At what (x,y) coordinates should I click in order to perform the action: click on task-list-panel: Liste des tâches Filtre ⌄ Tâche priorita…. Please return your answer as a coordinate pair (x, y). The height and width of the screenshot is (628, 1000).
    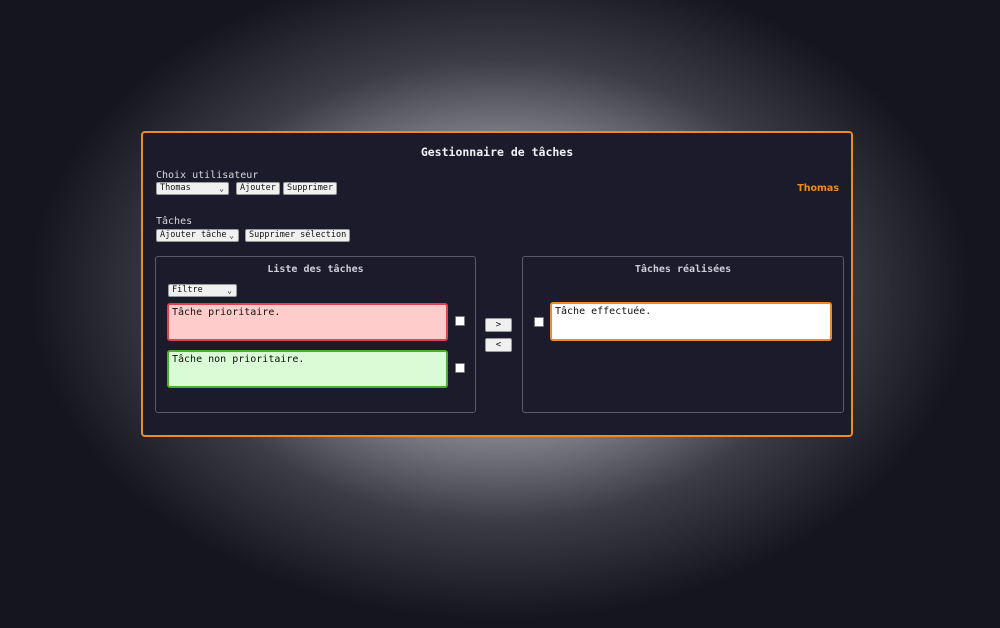
    Looking at the image, I should click on (315, 334).